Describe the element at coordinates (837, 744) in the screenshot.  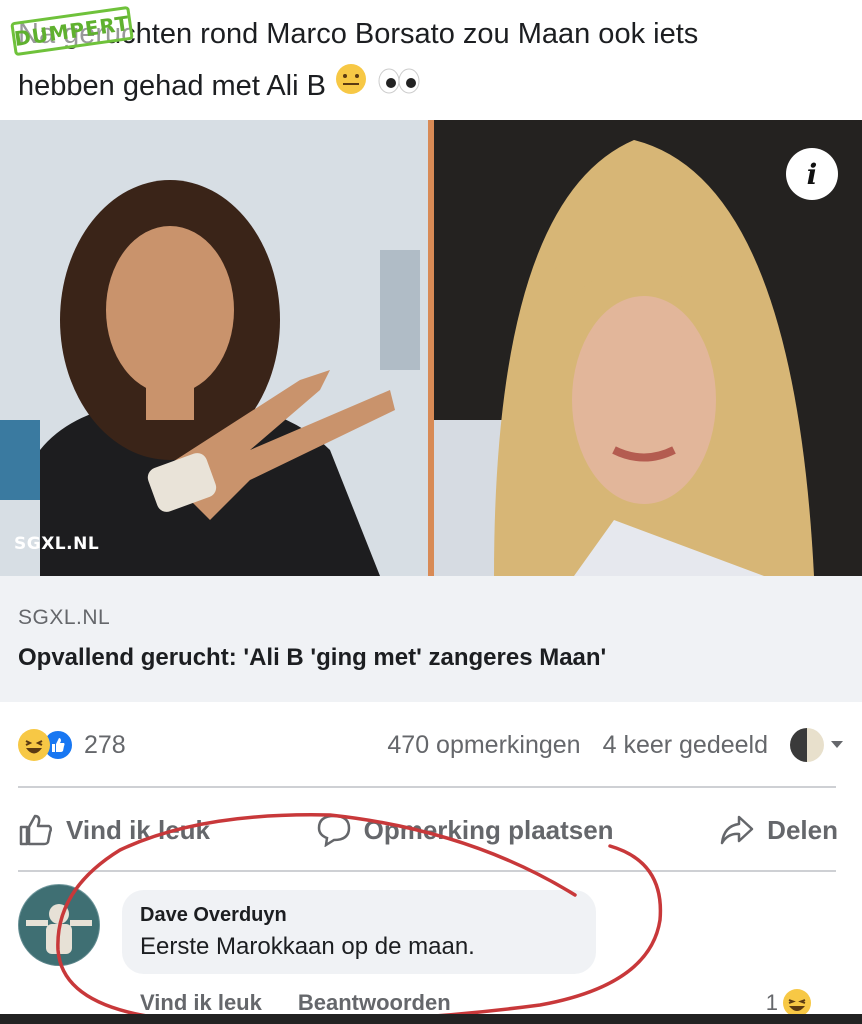
I see `caret-down-icon` at that location.